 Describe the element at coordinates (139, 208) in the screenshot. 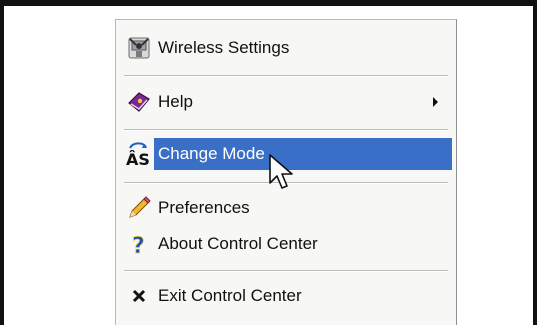

I see `pencil-icon` at that location.